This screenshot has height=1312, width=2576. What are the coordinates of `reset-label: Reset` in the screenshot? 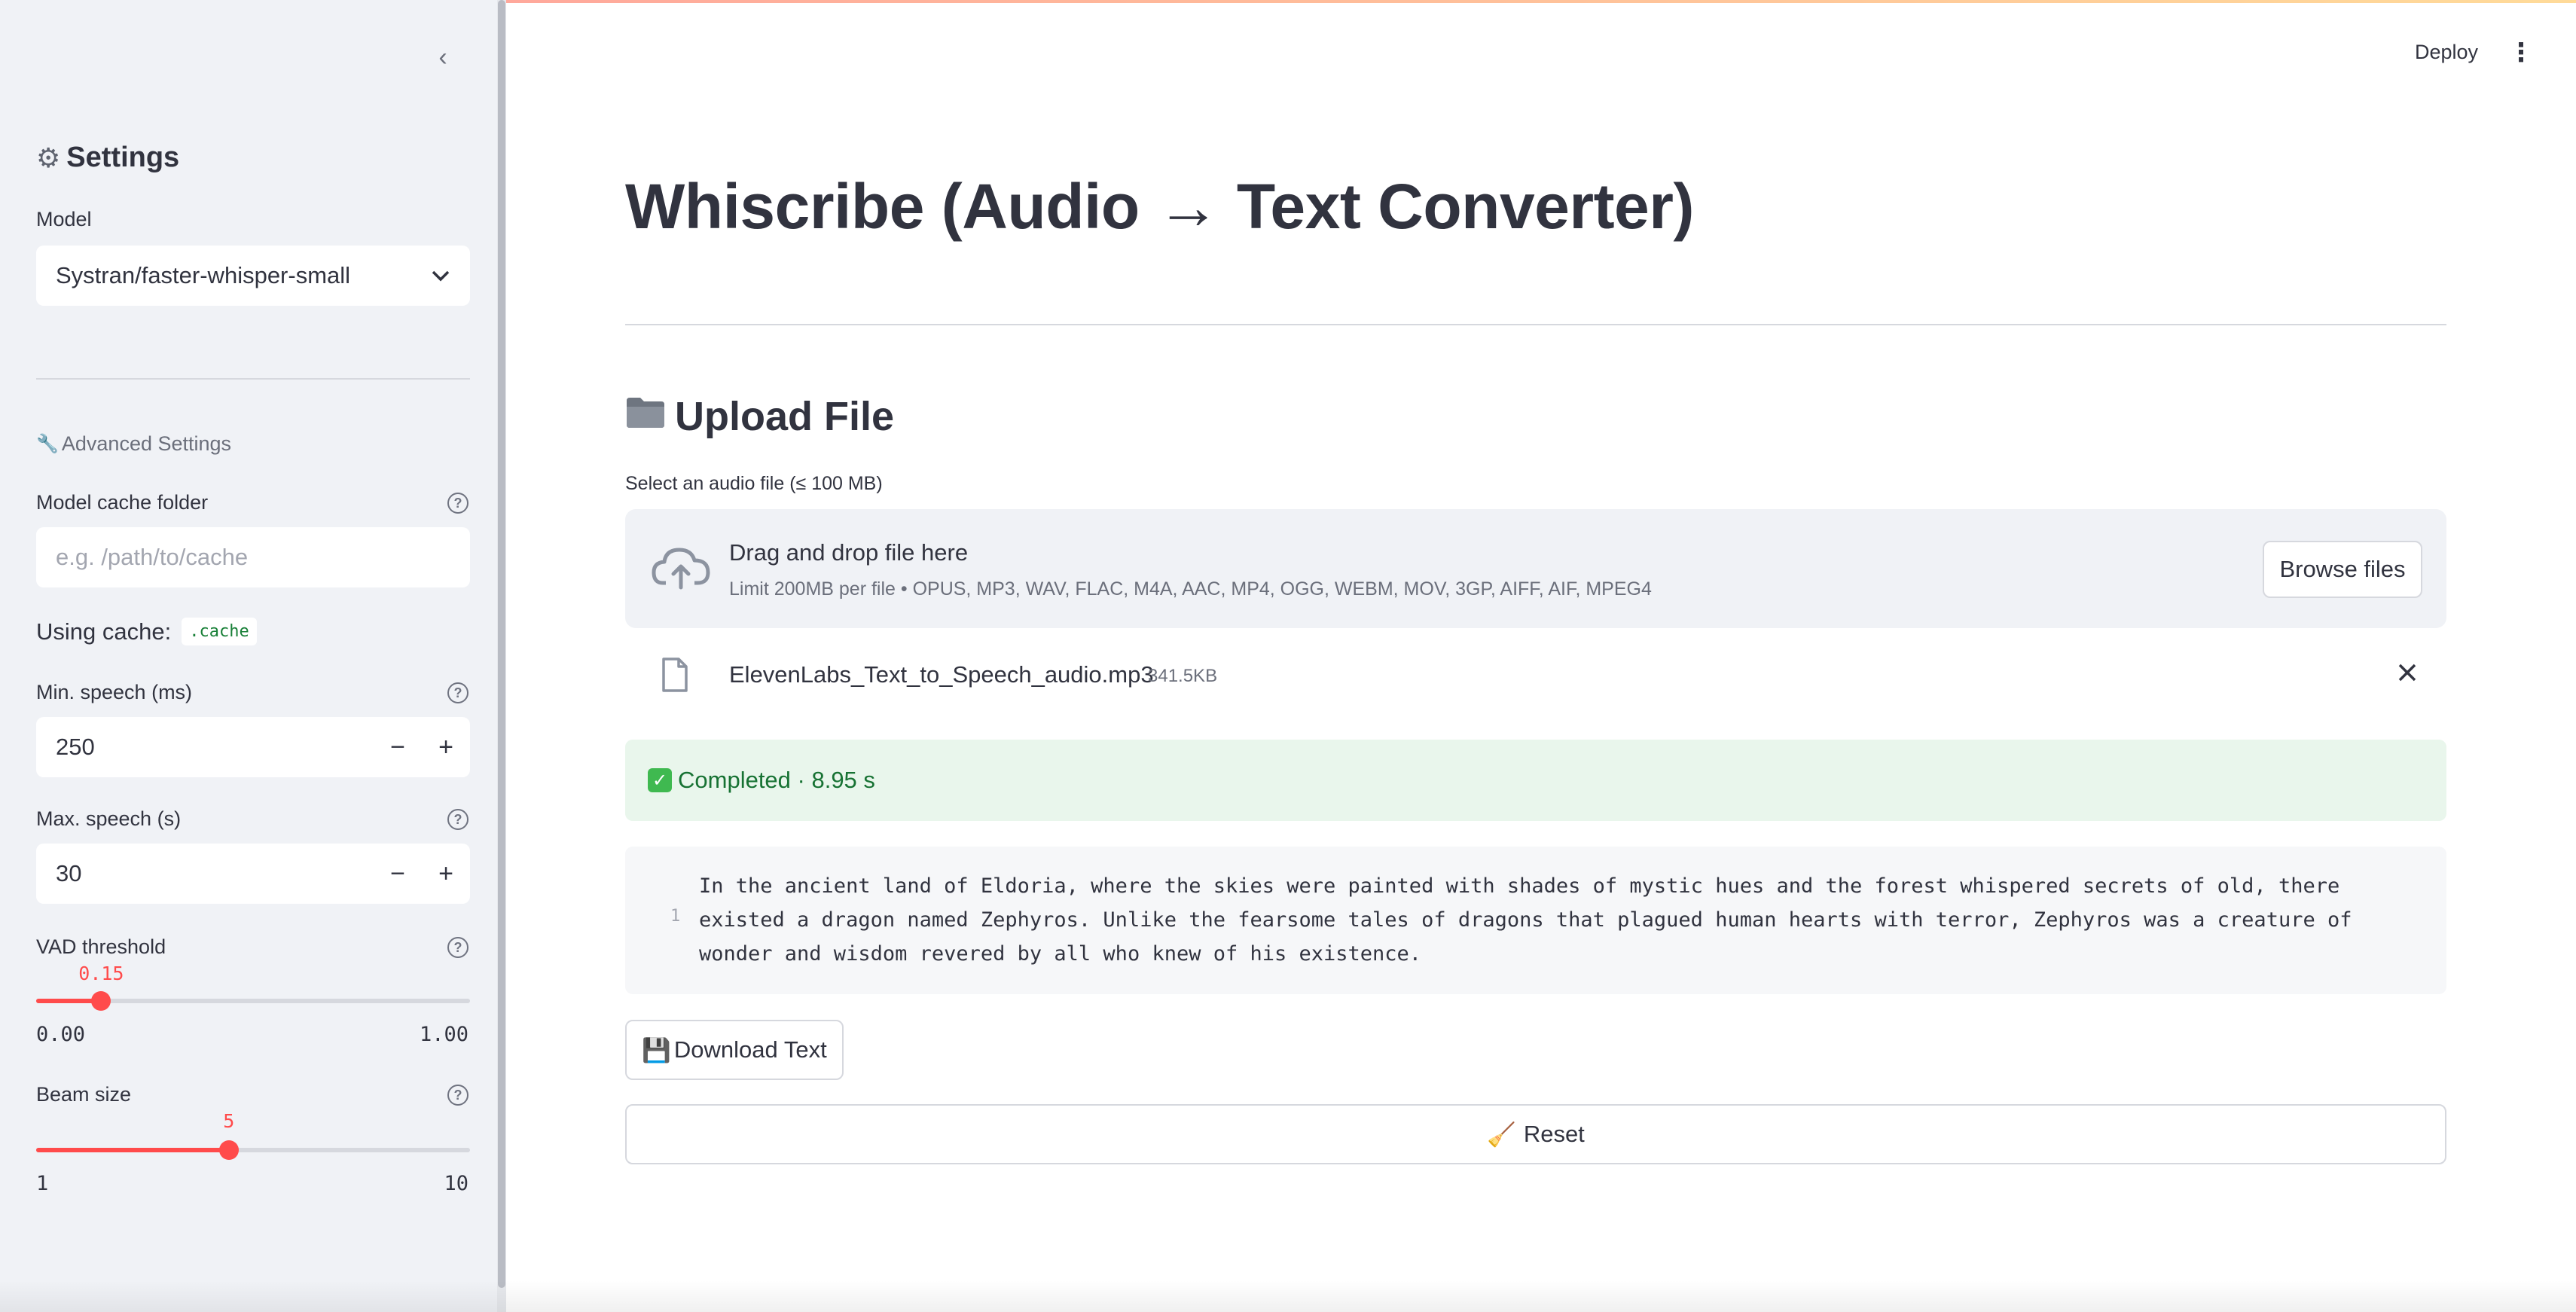 It's located at (1554, 1134).